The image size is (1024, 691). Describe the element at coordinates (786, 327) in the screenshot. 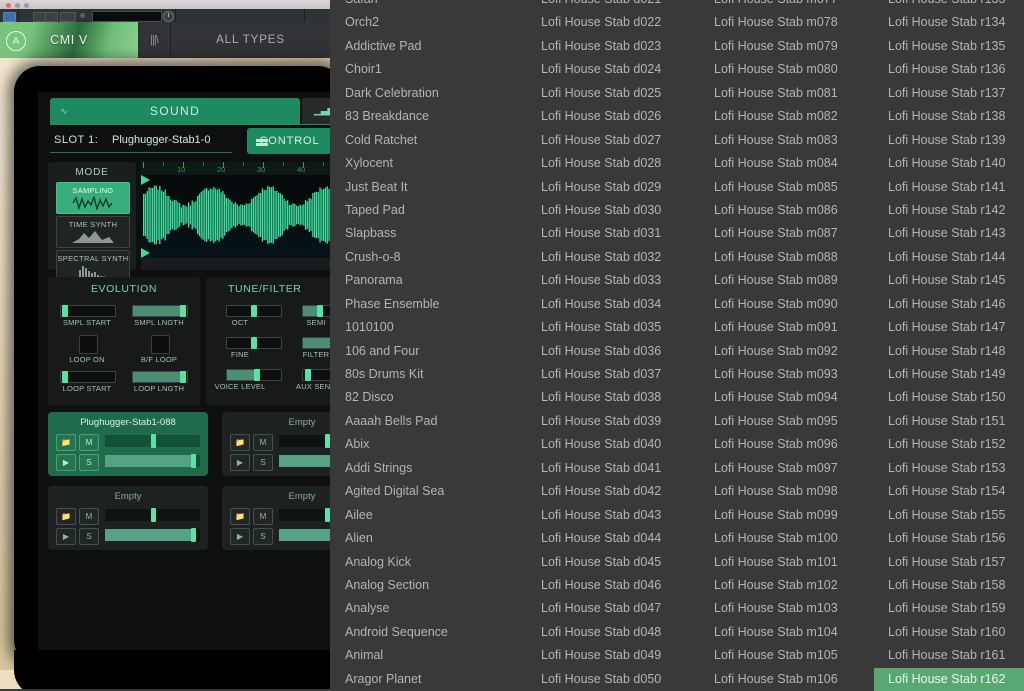

I see `list-item: Lofi House Stab m091` at that location.